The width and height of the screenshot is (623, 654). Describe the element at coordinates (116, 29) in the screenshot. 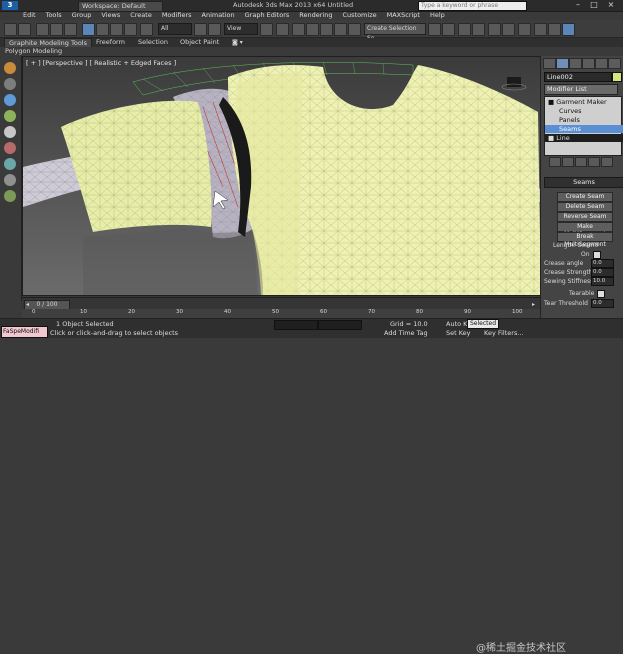

I see `rect-selection-icon` at that location.